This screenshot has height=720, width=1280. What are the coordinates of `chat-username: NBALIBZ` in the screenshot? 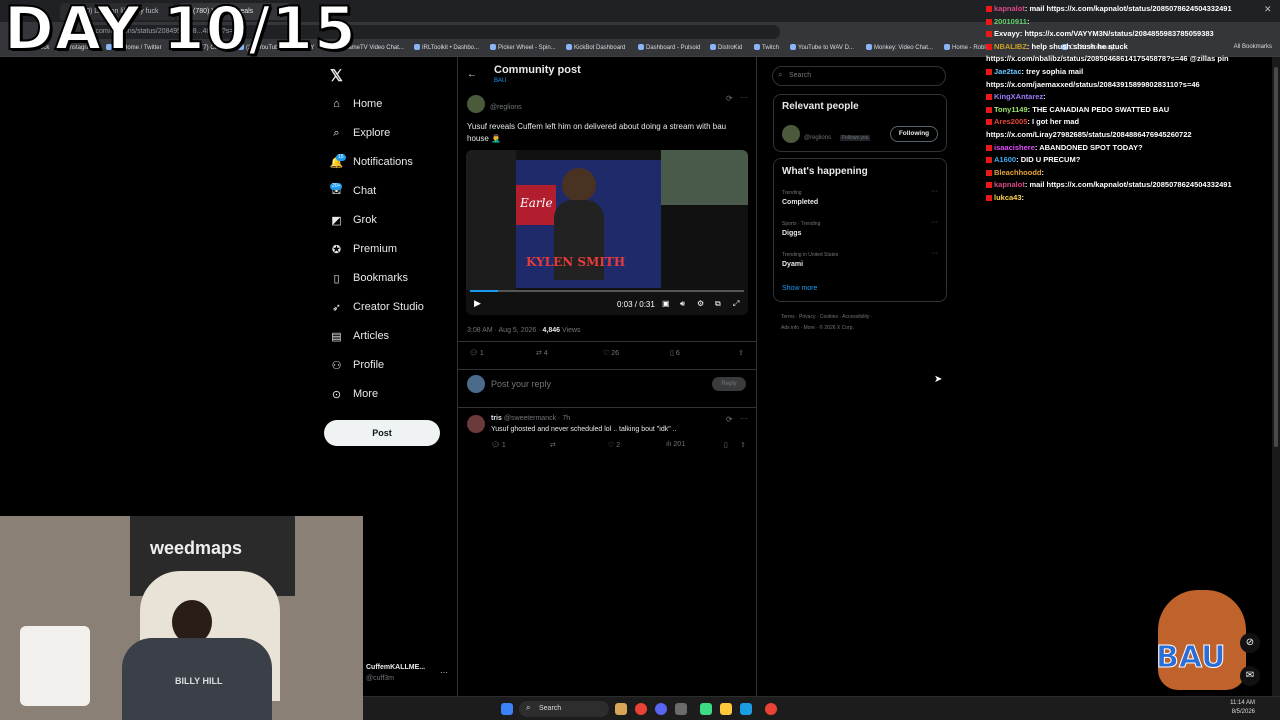 It's located at (1010, 46).